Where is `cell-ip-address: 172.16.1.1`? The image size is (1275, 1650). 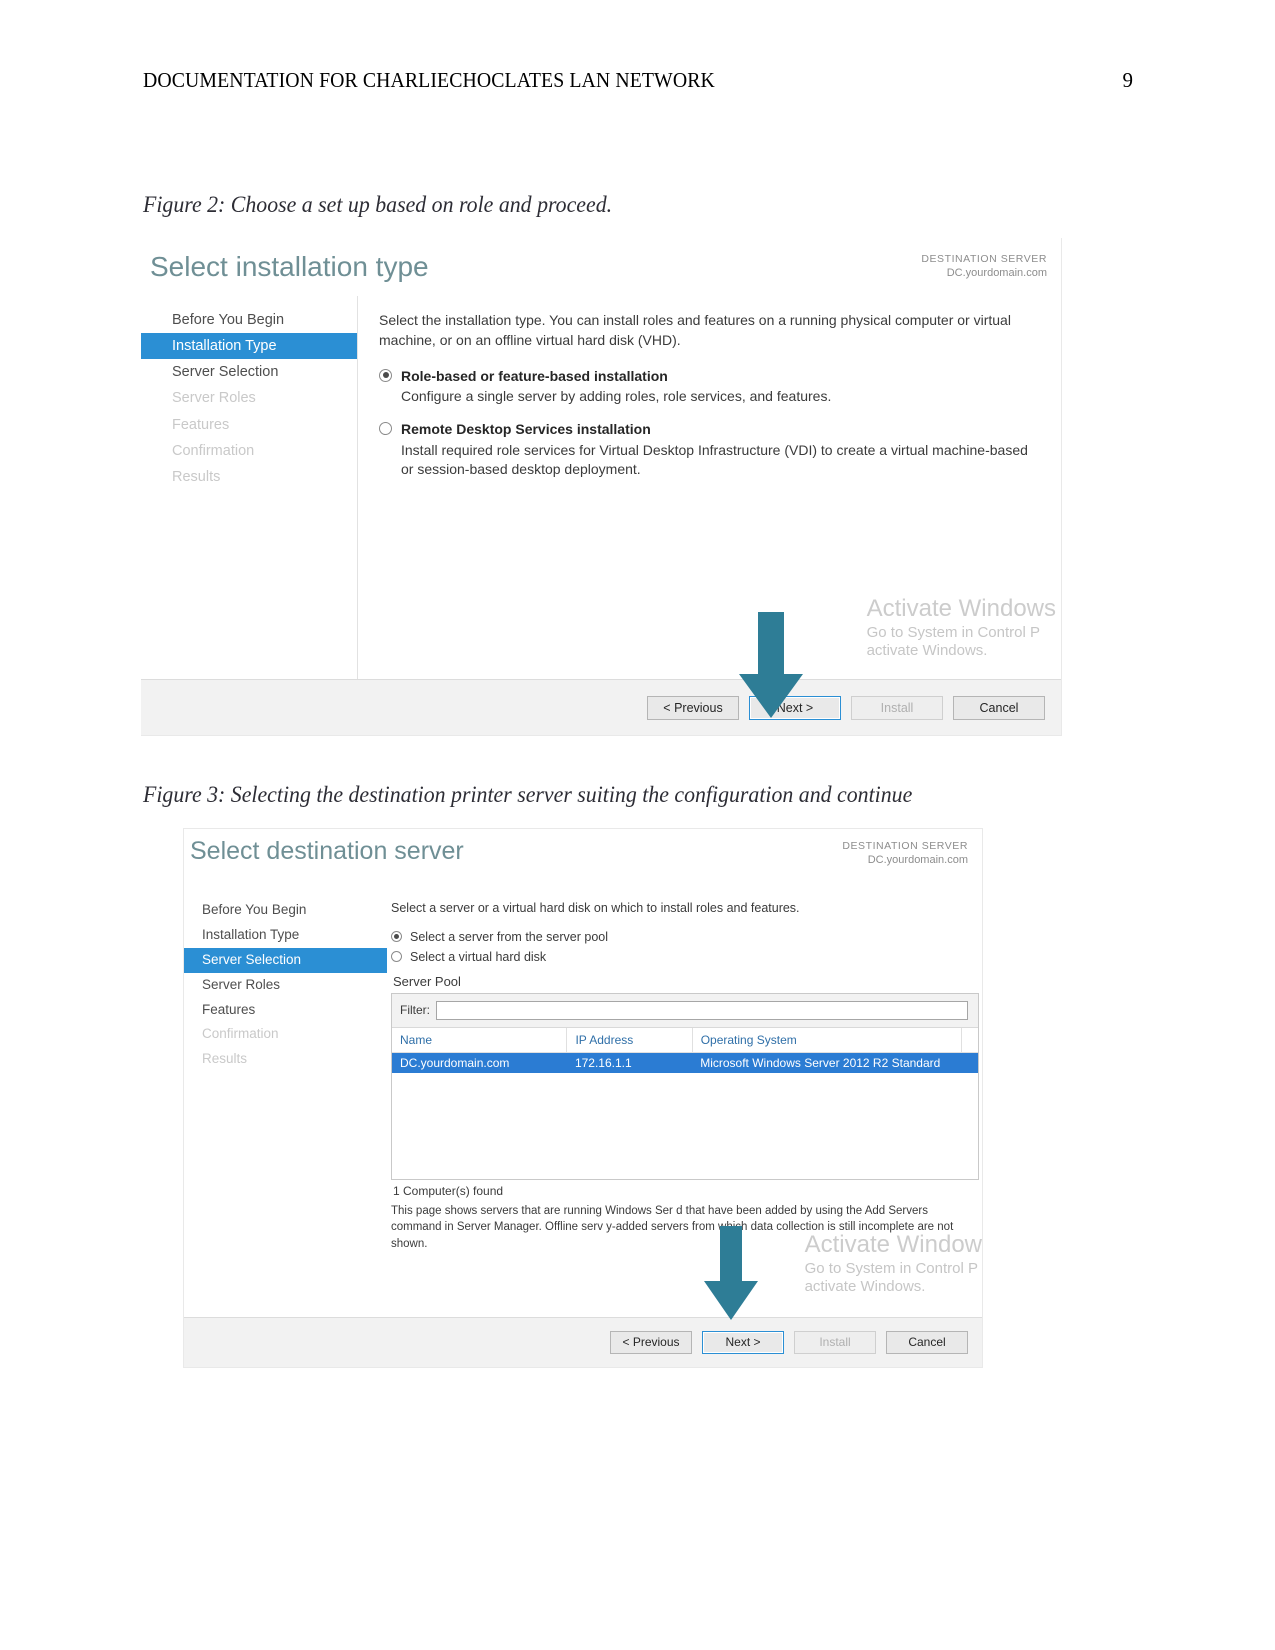
cell-ip-address: 172.16.1.1 is located at coordinates (629, 1062).